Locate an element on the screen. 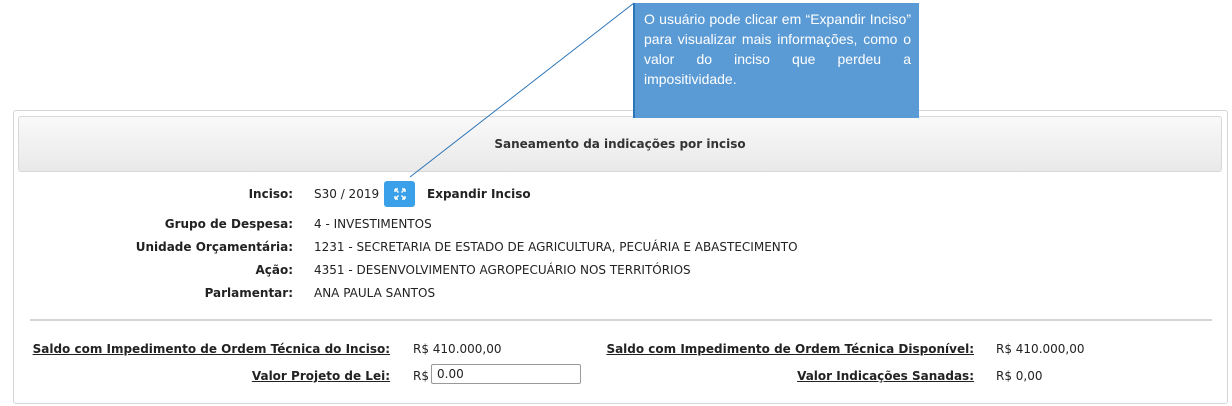 This screenshot has width=1232, height=406. valor-projeto-label: Valor Projeto de Lei: is located at coordinates (320, 376).